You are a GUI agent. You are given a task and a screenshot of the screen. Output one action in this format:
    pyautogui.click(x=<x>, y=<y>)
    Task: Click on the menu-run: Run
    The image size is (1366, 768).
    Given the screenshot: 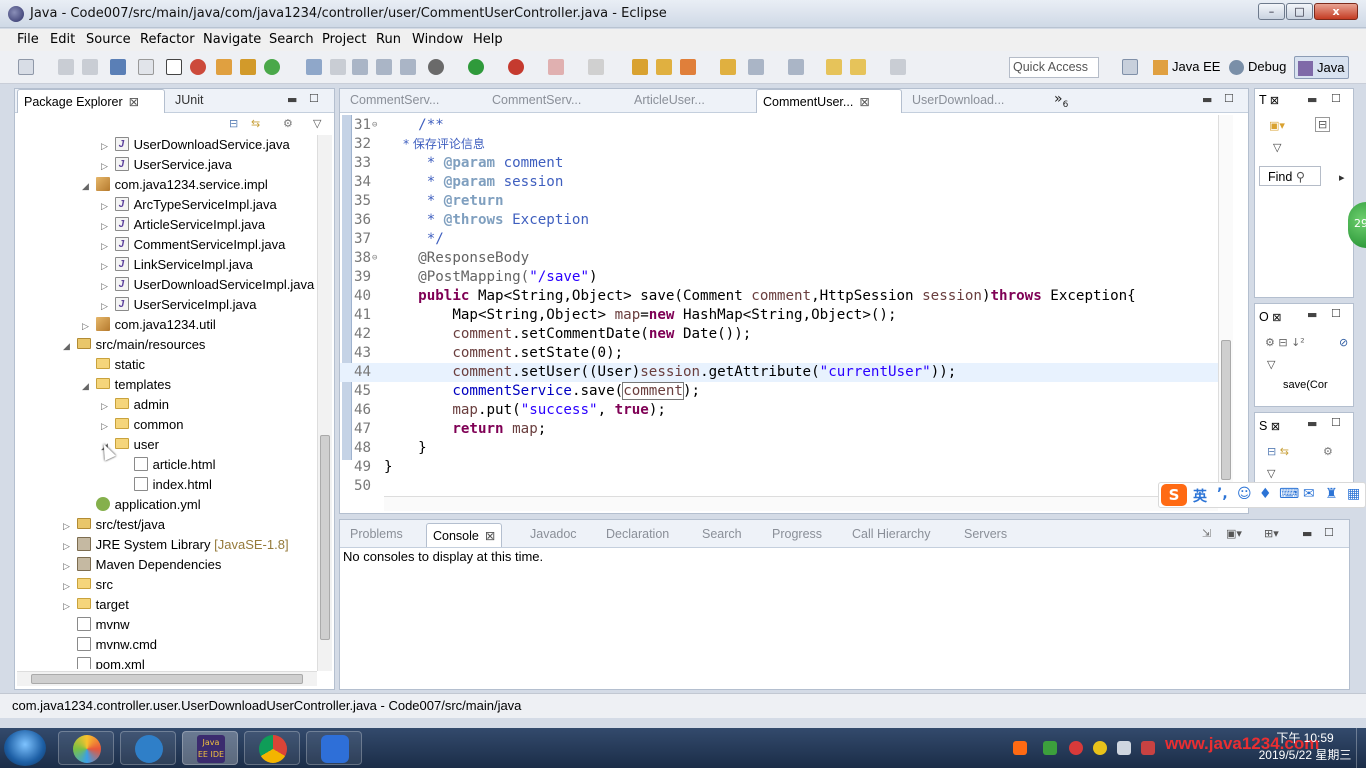 What is the action you would take?
    pyautogui.click(x=388, y=39)
    